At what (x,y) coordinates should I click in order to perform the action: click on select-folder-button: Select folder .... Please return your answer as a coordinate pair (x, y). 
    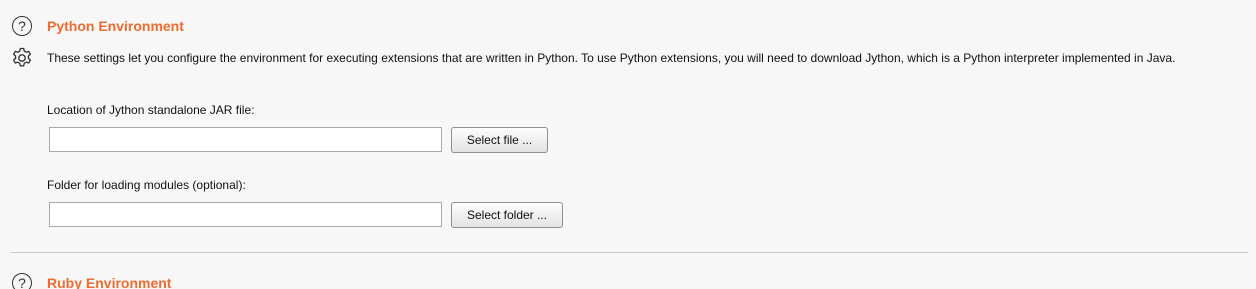
    Looking at the image, I should click on (507, 215).